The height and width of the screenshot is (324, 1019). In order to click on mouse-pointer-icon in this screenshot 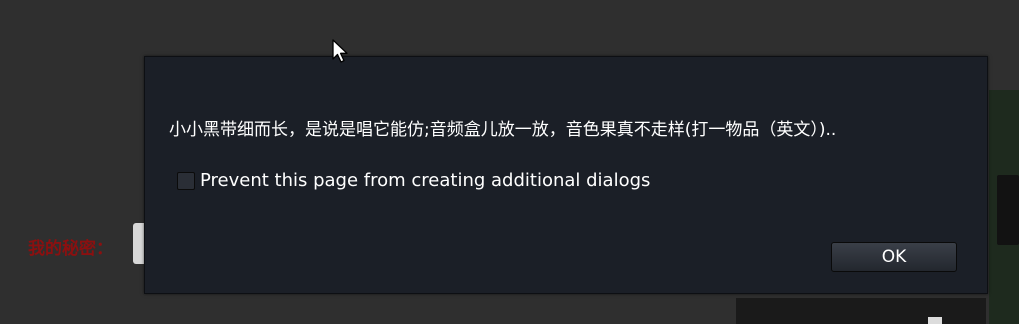, I will do `click(340, 51)`.